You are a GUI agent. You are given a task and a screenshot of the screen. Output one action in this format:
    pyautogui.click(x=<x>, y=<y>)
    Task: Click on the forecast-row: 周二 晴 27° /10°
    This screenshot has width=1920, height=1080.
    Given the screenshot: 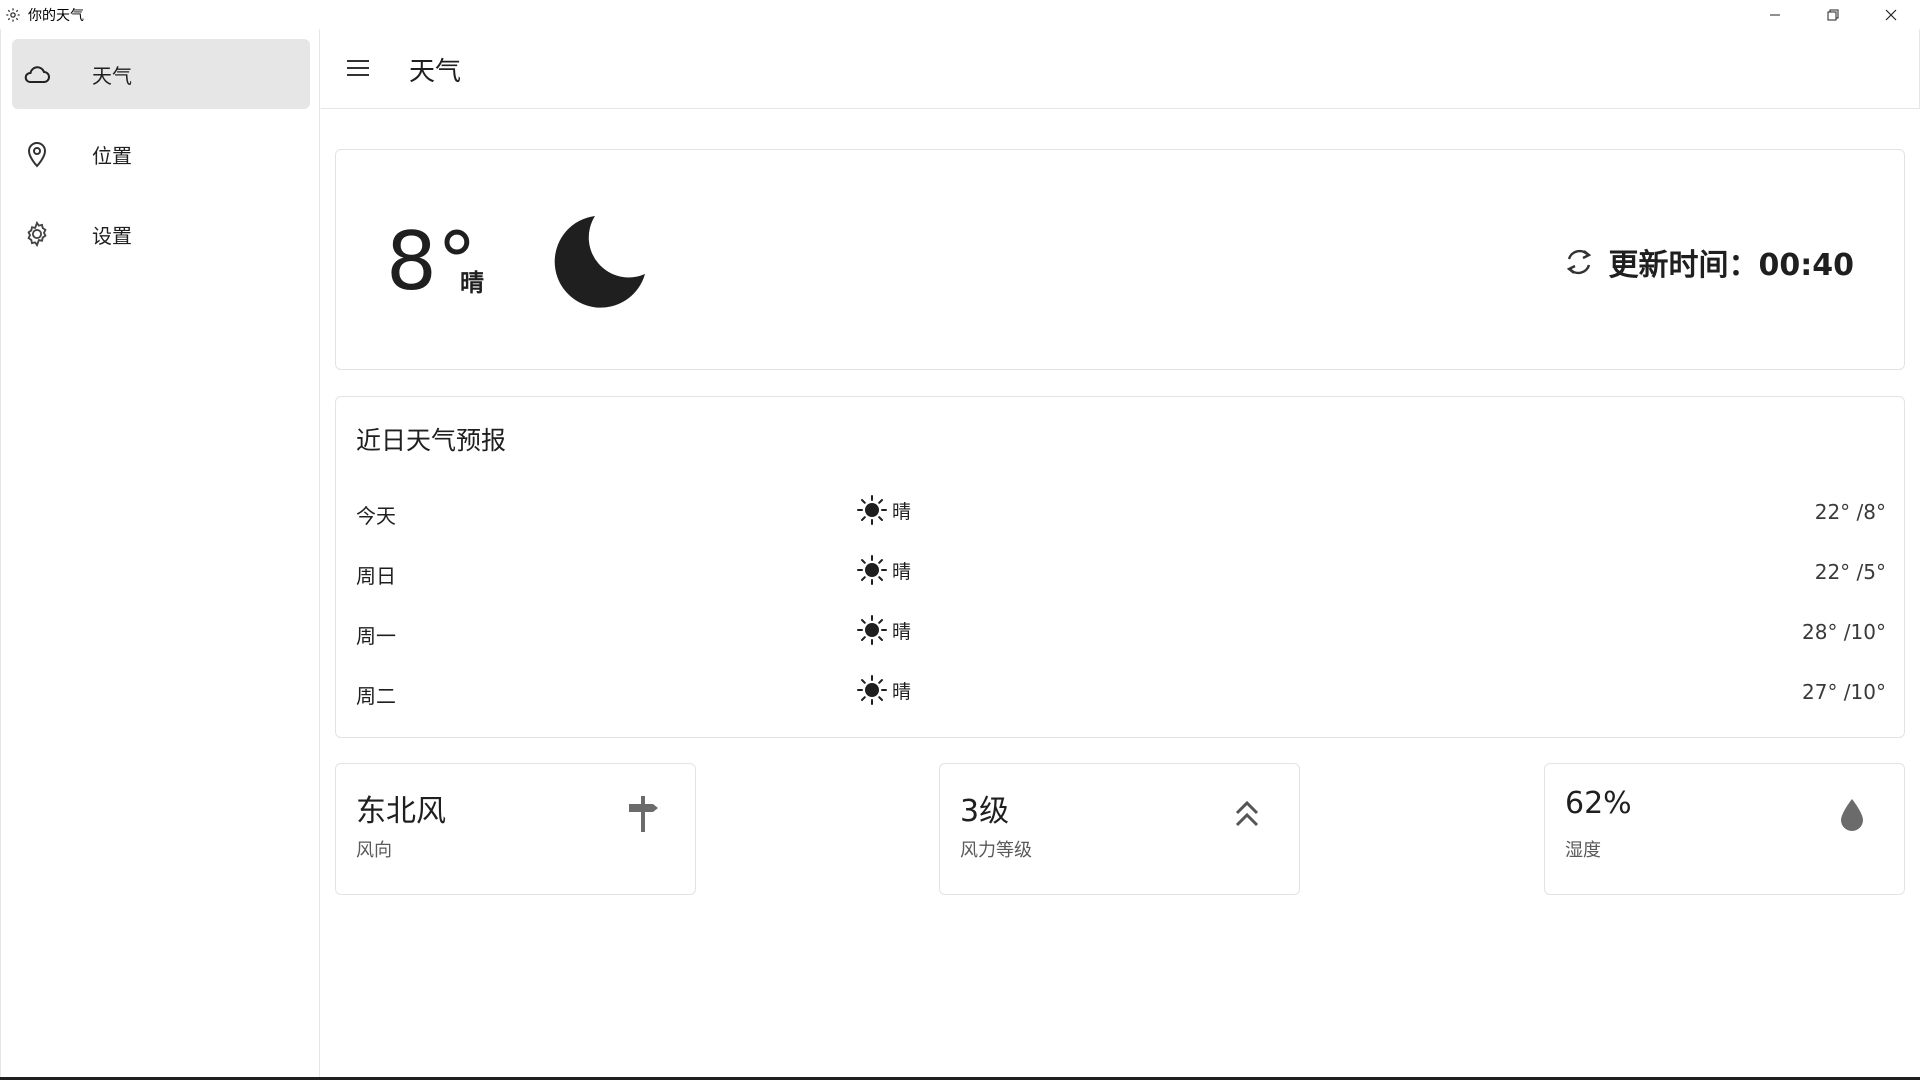 What is the action you would take?
    pyautogui.click(x=1121, y=692)
    